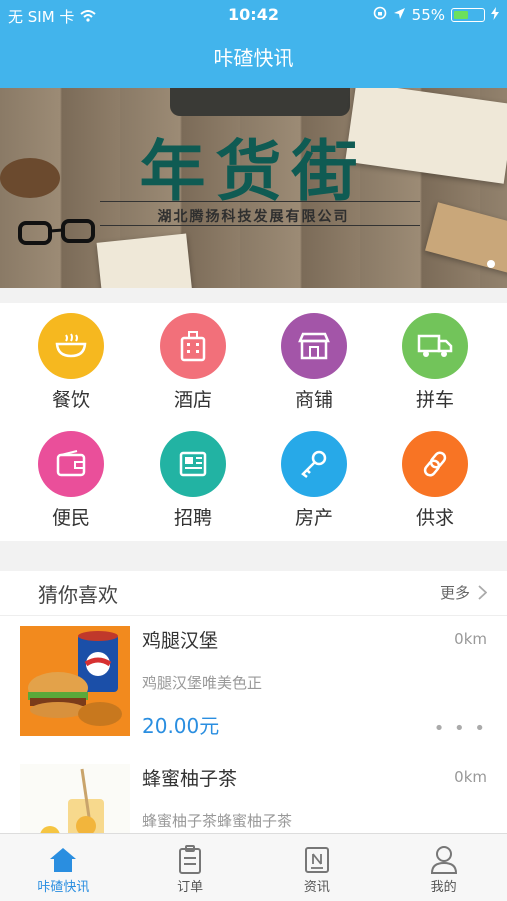  I want to click on page-title: 咔碴快讯, so click(253, 58).